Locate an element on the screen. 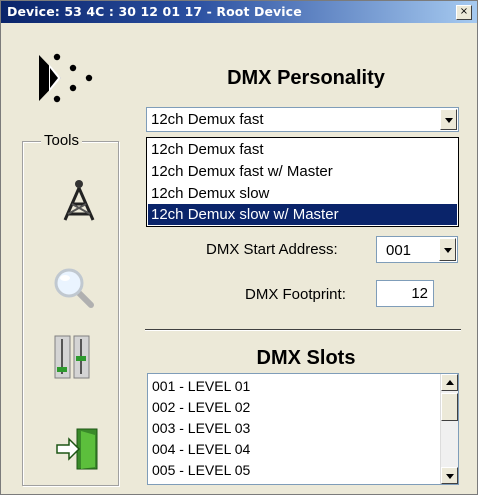  footprint-value: 12 is located at coordinates (419, 293).